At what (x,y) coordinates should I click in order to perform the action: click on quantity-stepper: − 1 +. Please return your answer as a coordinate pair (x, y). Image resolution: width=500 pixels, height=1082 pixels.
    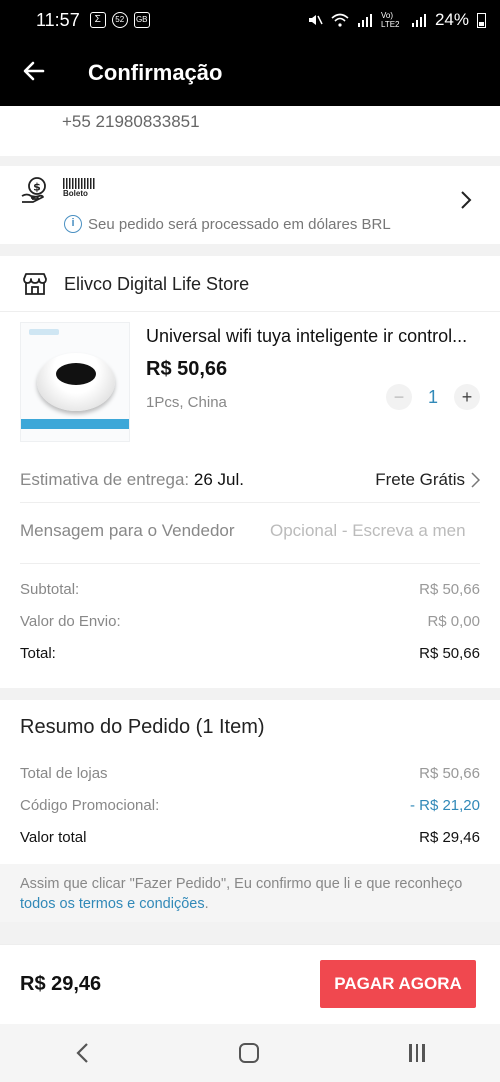
    Looking at the image, I should click on (433, 397).